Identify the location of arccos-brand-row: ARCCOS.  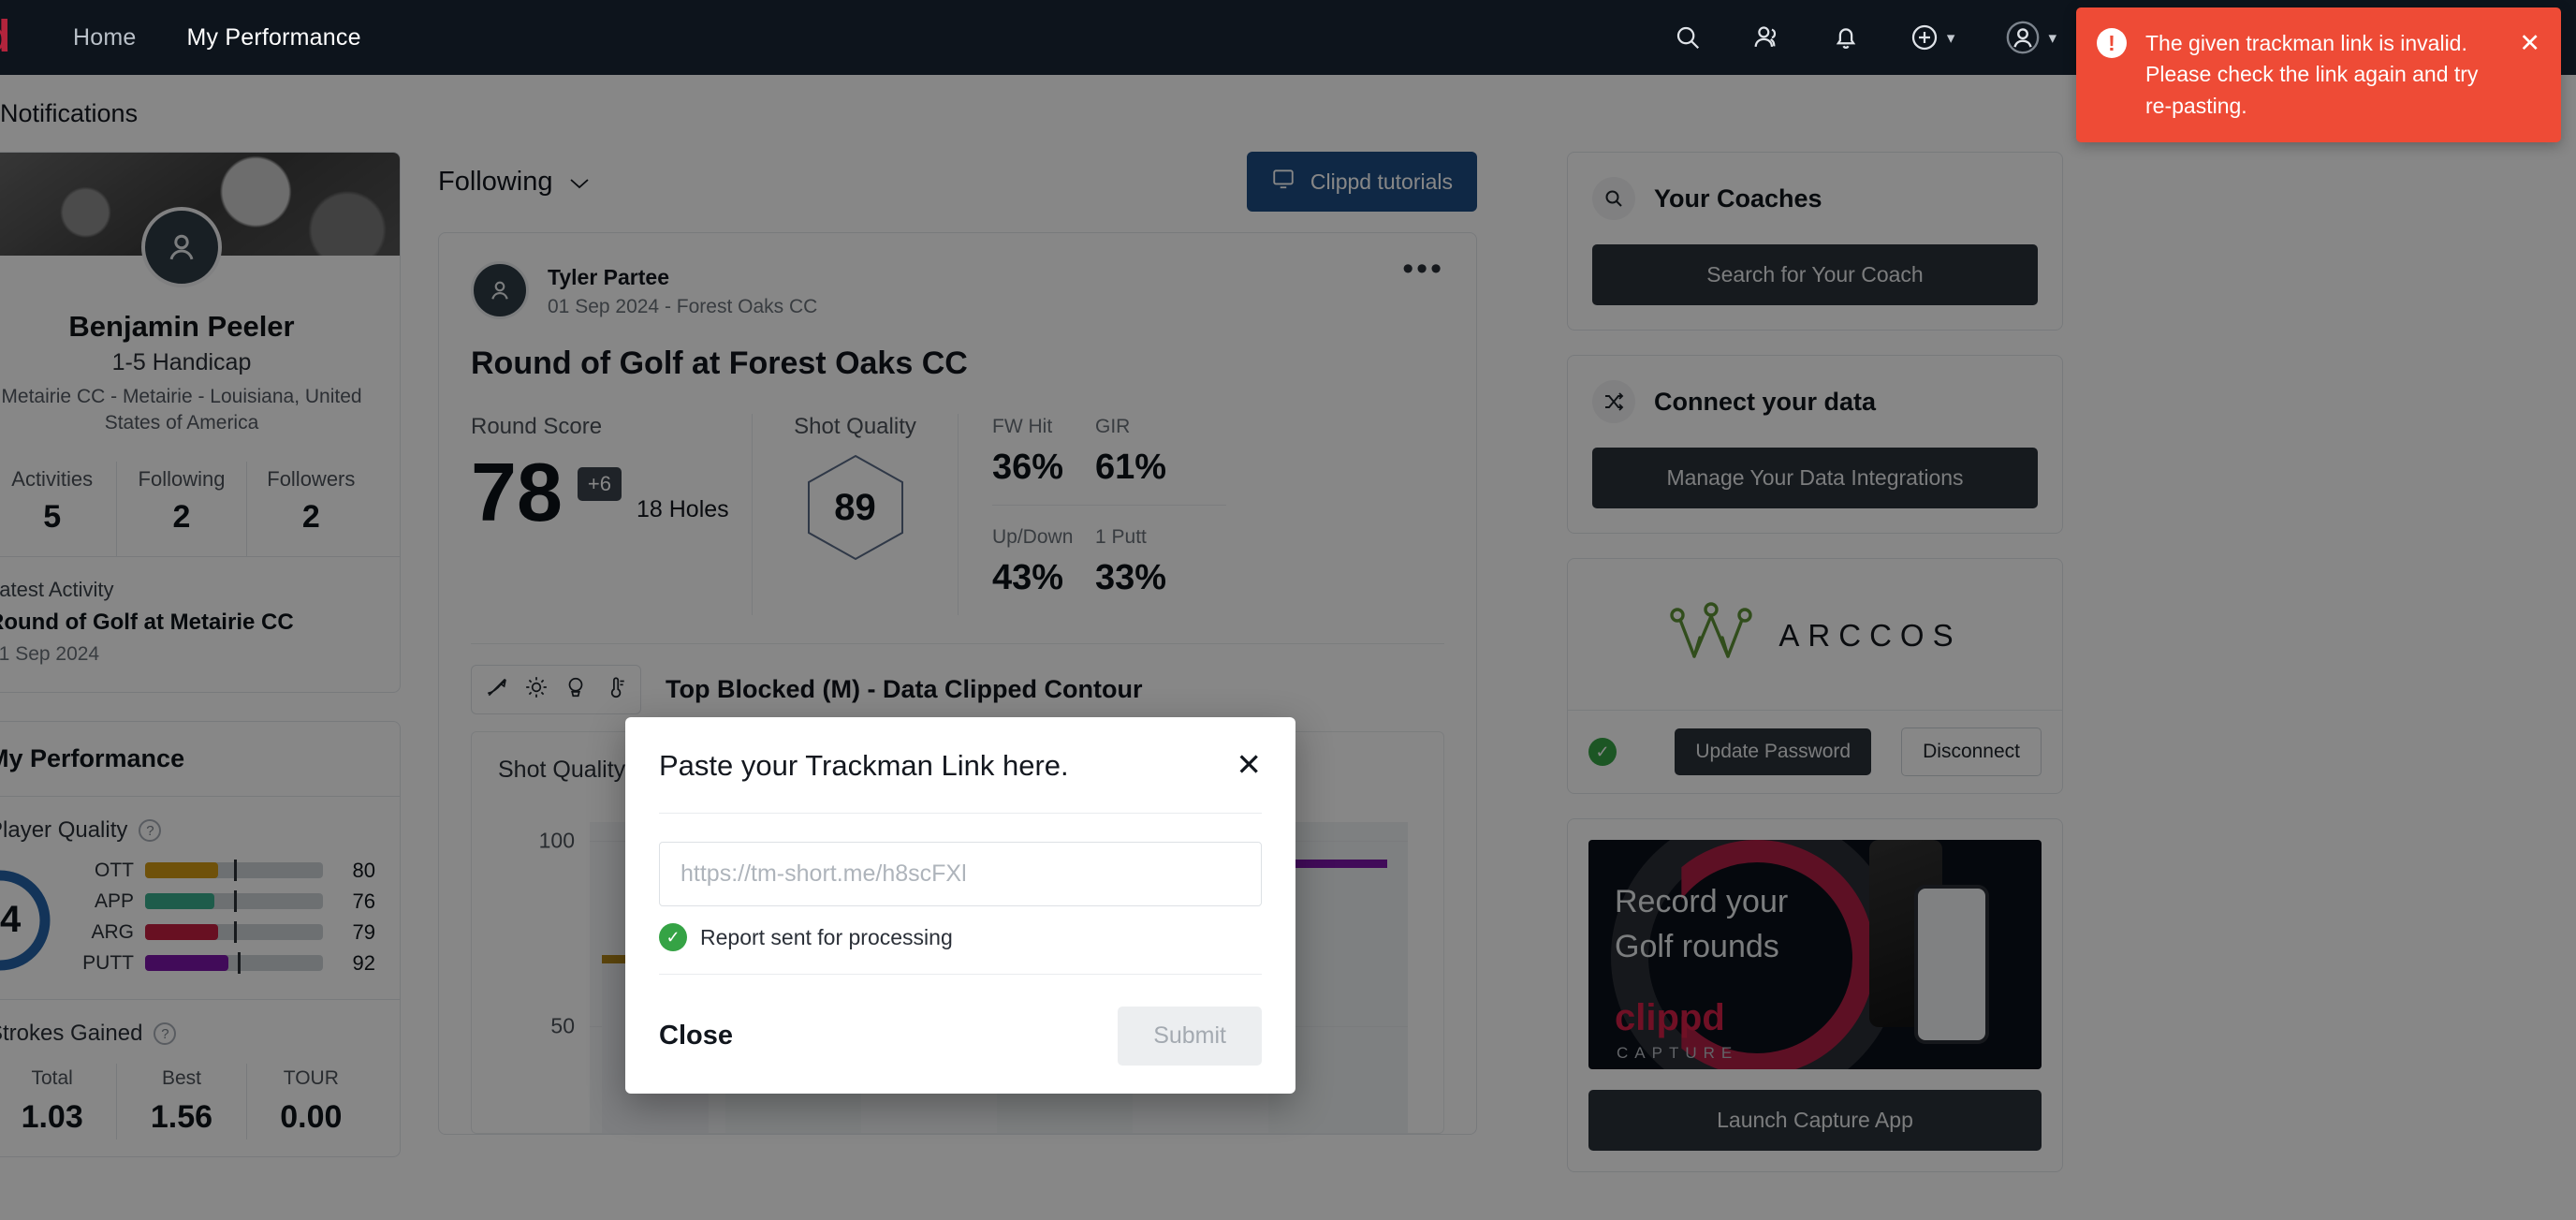
(1815, 635).